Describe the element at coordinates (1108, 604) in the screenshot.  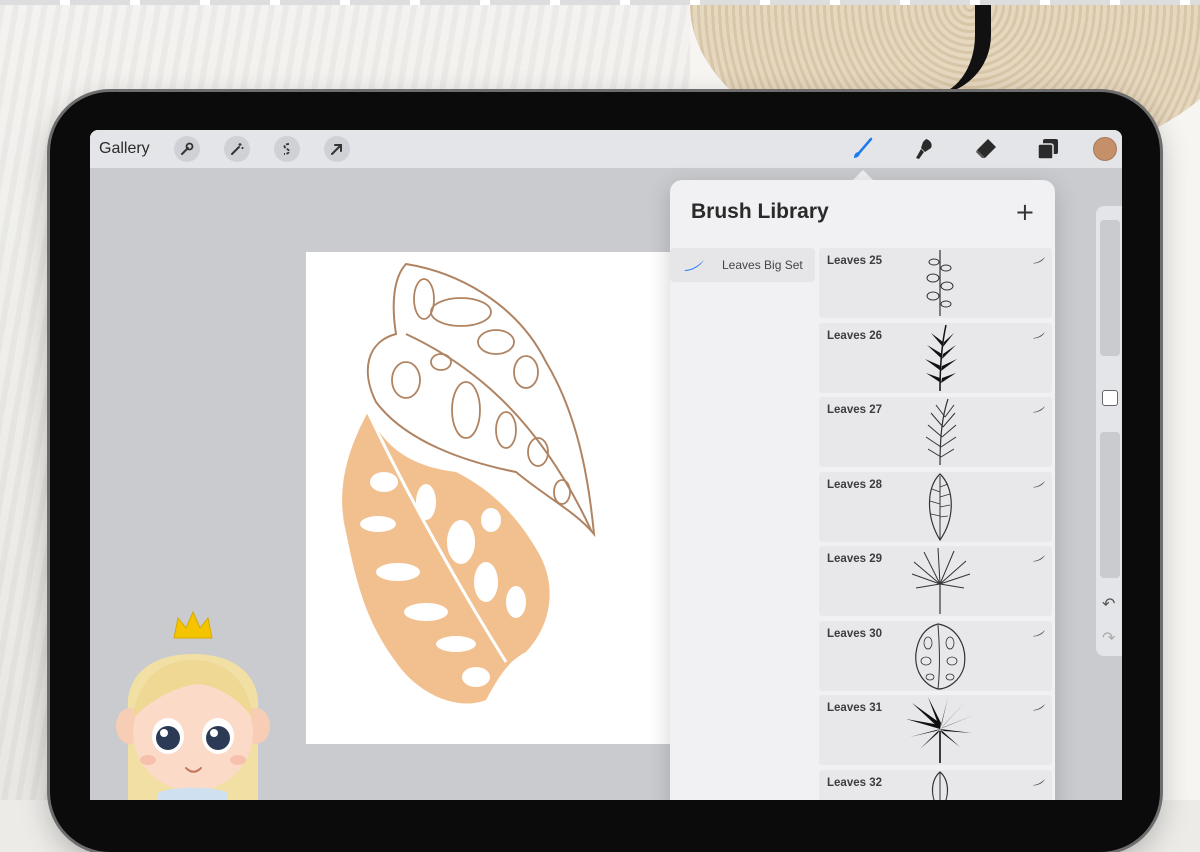
I see `undo-button: ↶` at that location.